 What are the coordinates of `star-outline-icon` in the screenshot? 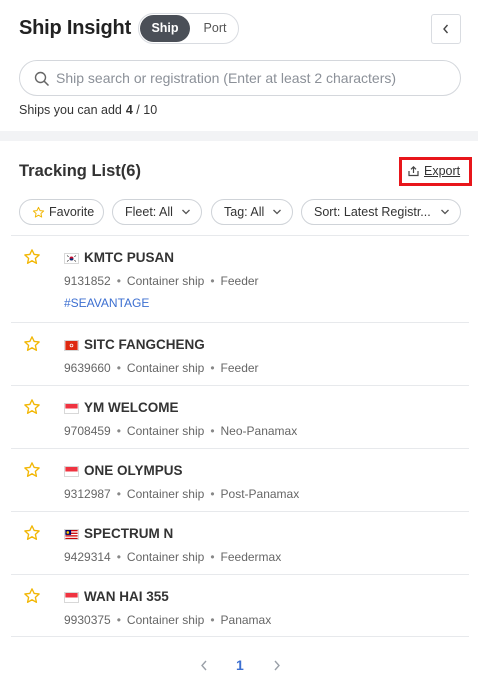 It's located at (38, 212).